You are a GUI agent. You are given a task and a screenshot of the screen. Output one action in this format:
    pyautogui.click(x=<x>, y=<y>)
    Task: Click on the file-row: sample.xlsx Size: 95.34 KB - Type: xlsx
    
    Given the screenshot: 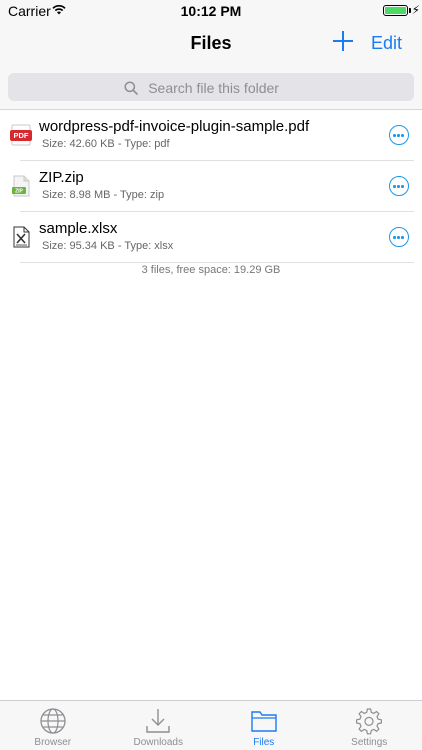 What is the action you would take?
    pyautogui.click(x=211, y=237)
    